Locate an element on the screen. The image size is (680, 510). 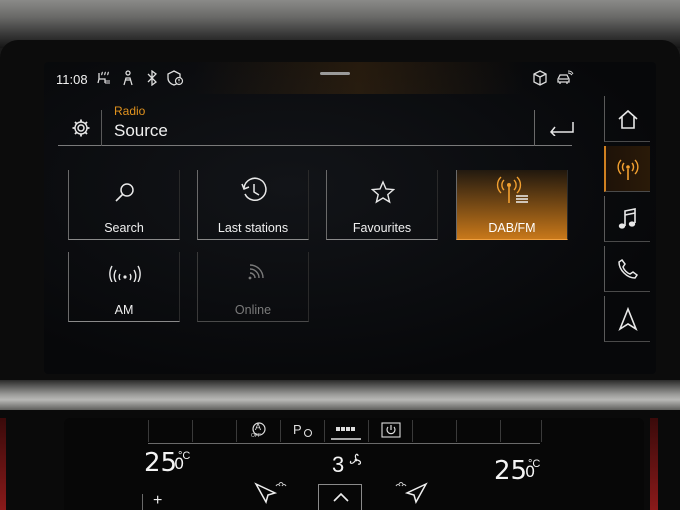
off-label: OFF is located at coordinates (256, 436).